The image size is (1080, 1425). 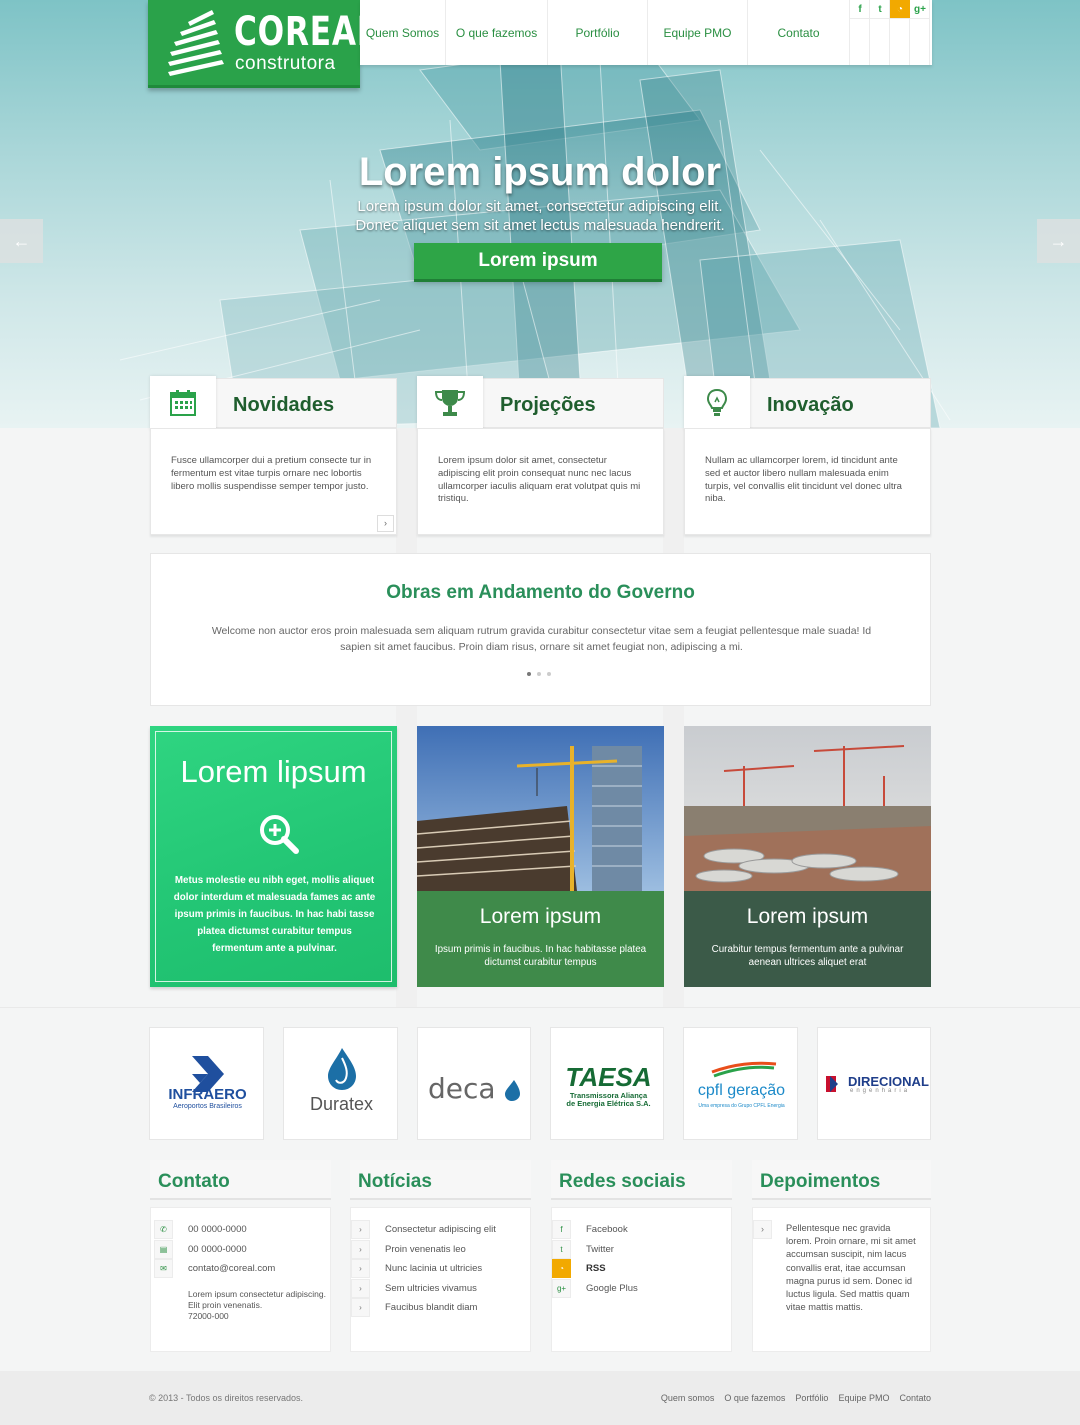 What do you see at coordinates (598, 32) in the screenshot?
I see `nav-portfolio: Portfólio` at bounding box center [598, 32].